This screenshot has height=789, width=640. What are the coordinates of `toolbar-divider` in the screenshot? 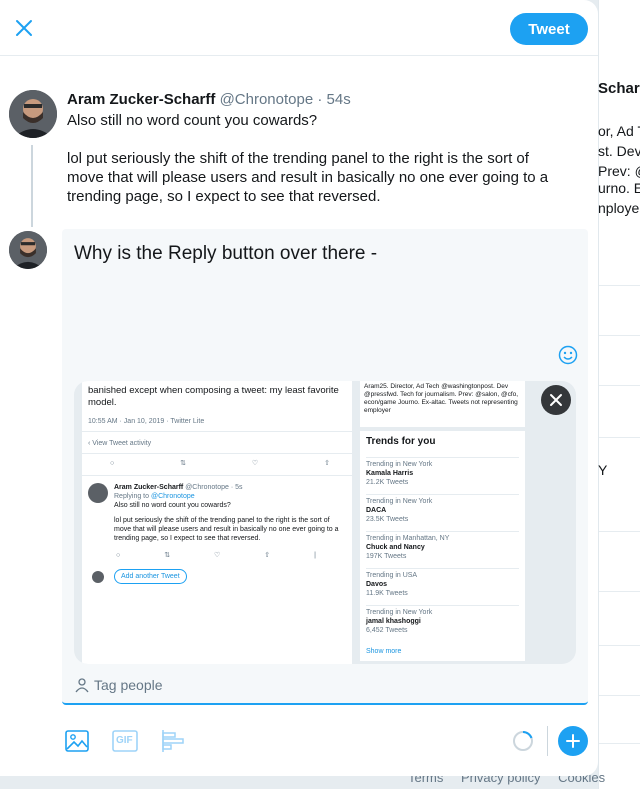 It's located at (547, 741).